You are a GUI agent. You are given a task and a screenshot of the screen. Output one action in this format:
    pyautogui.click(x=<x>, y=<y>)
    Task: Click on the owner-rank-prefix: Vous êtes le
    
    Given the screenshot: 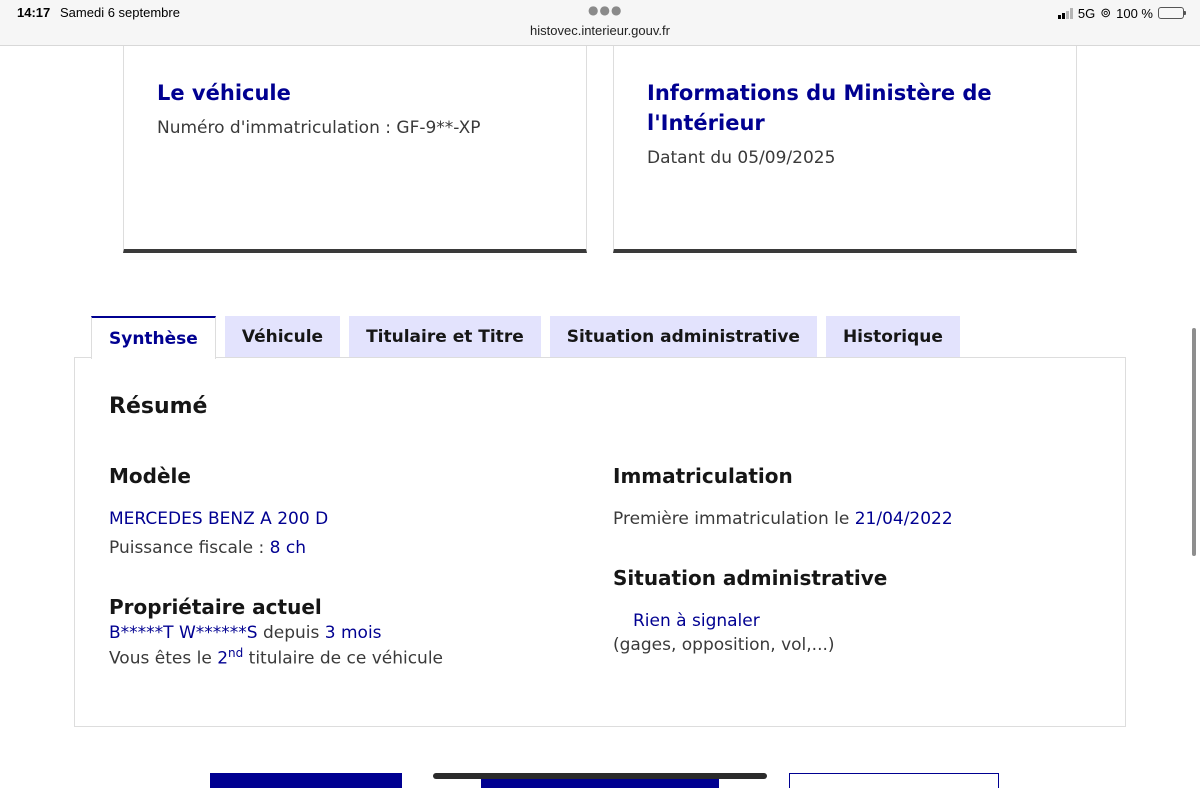 What is the action you would take?
    pyautogui.click(x=163, y=658)
    